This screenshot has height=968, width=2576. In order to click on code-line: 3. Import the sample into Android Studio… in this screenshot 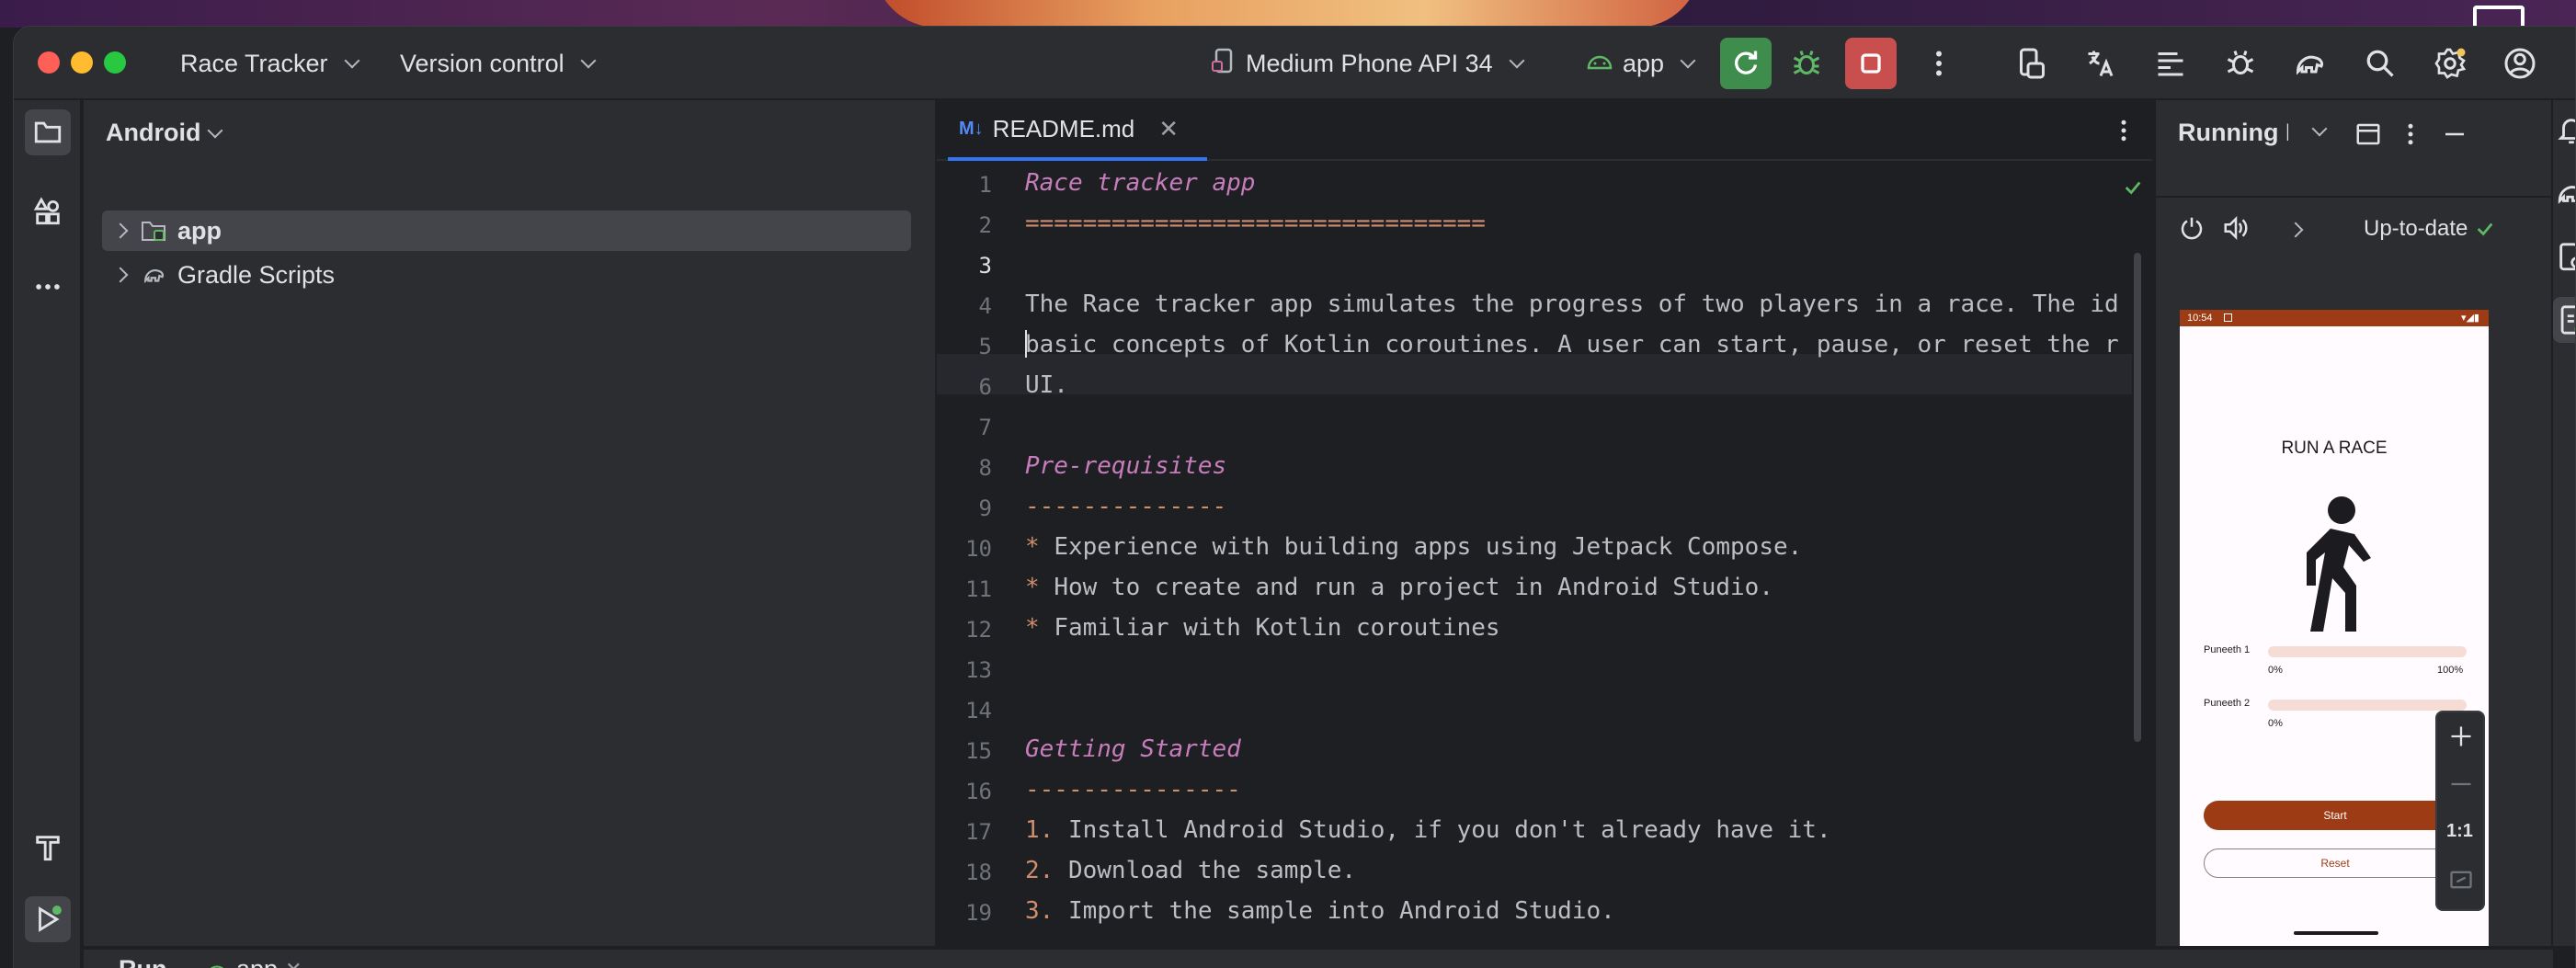, I will do `click(1320, 911)`.